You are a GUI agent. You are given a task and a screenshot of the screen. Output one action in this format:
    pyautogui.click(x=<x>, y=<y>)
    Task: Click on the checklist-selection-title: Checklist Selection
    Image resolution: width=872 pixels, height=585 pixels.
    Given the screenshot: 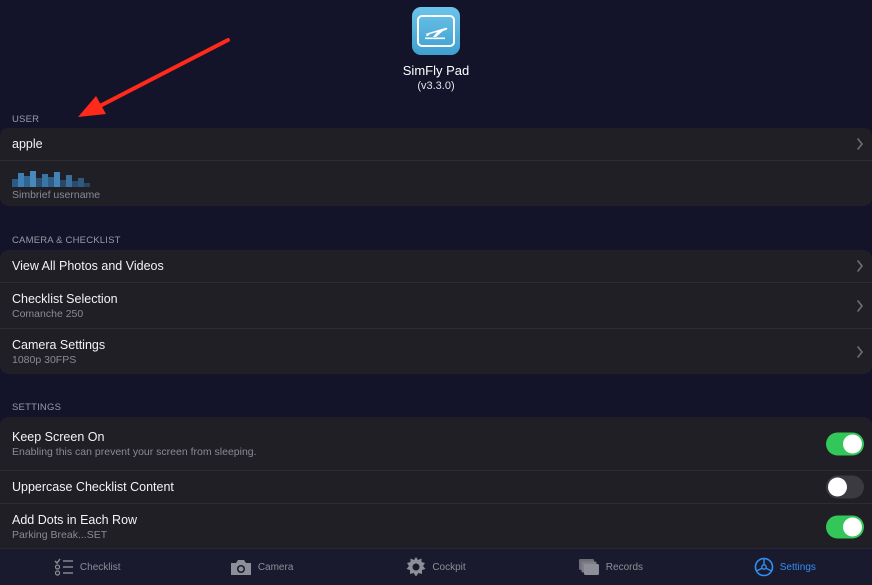 What is the action you would take?
    pyautogui.click(x=65, y=298)
    